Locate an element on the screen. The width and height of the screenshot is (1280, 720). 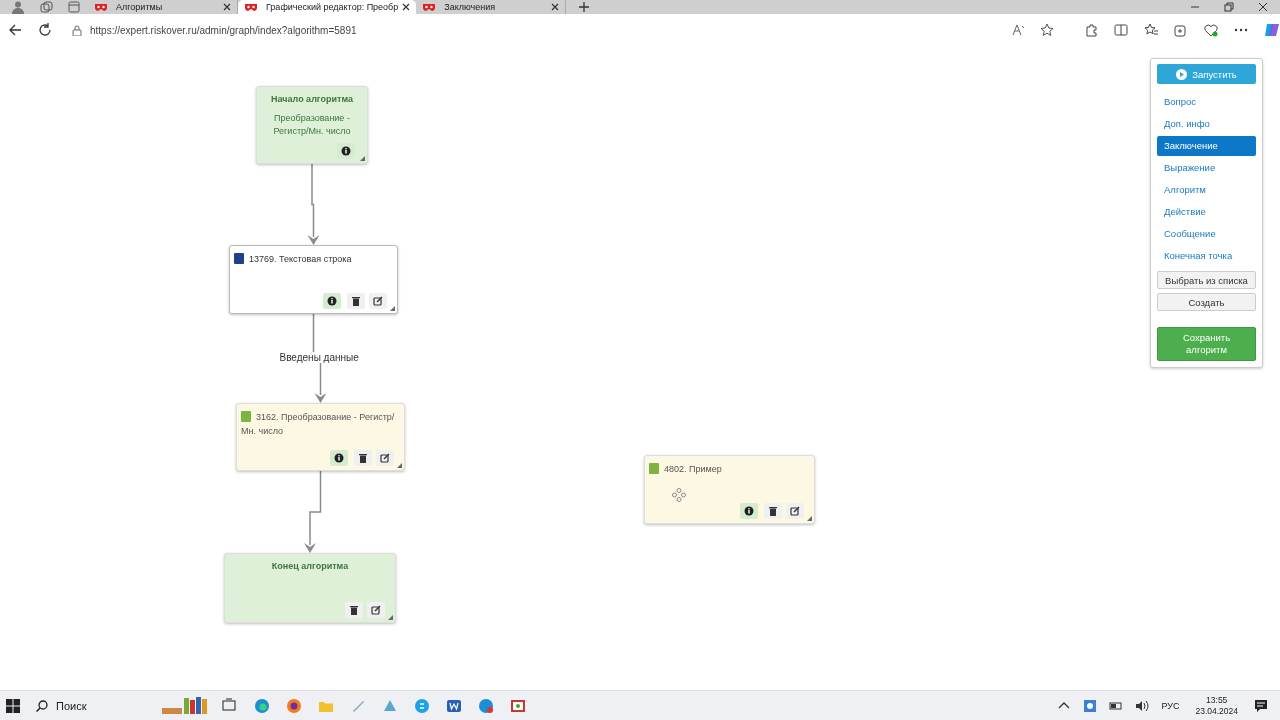
favorite-star-icon is located at coordinates (1047, 30).